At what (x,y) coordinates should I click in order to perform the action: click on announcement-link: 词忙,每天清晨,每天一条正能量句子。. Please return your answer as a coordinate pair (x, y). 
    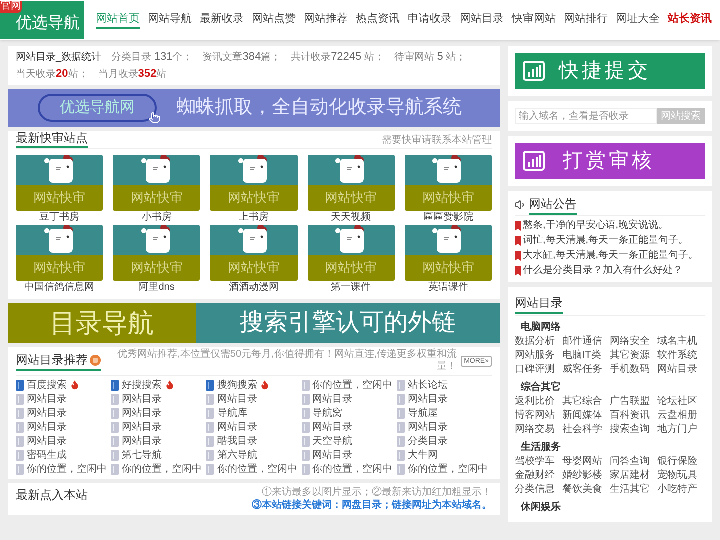
    Looking at the image, I should click on (606, 240).